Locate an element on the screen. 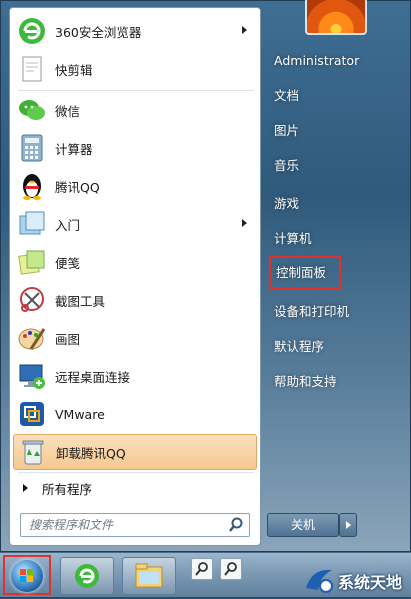  taskbar-ie-browser is located at coordinates (87, 576).